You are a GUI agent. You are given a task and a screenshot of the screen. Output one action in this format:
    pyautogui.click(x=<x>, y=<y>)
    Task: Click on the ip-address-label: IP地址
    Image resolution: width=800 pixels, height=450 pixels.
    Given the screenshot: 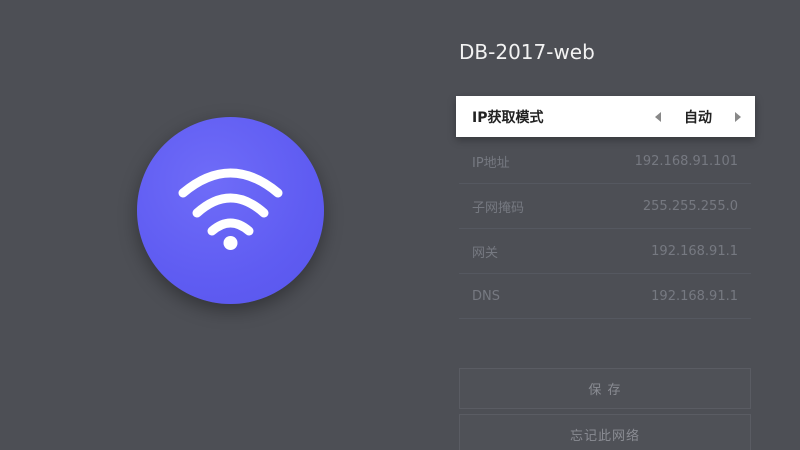 What is the action you would take?
    pyautogui.click(x=491, y=163)
    